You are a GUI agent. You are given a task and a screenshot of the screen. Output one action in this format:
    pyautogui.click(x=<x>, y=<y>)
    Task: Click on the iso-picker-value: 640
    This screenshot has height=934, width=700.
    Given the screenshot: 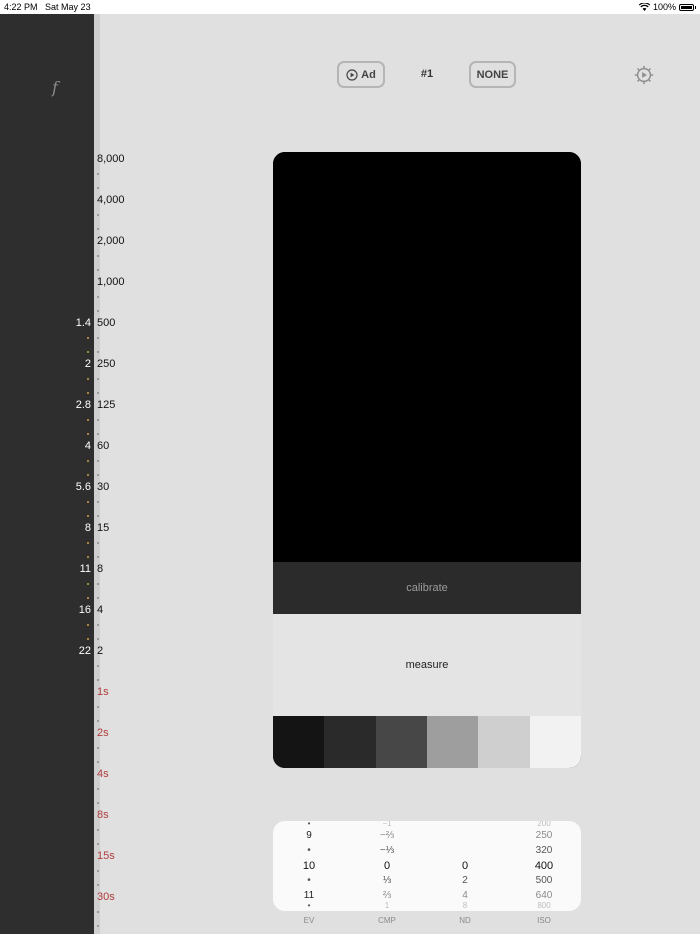 What is the action you would take?
    pyautogui.click(x=544, y=895)
    